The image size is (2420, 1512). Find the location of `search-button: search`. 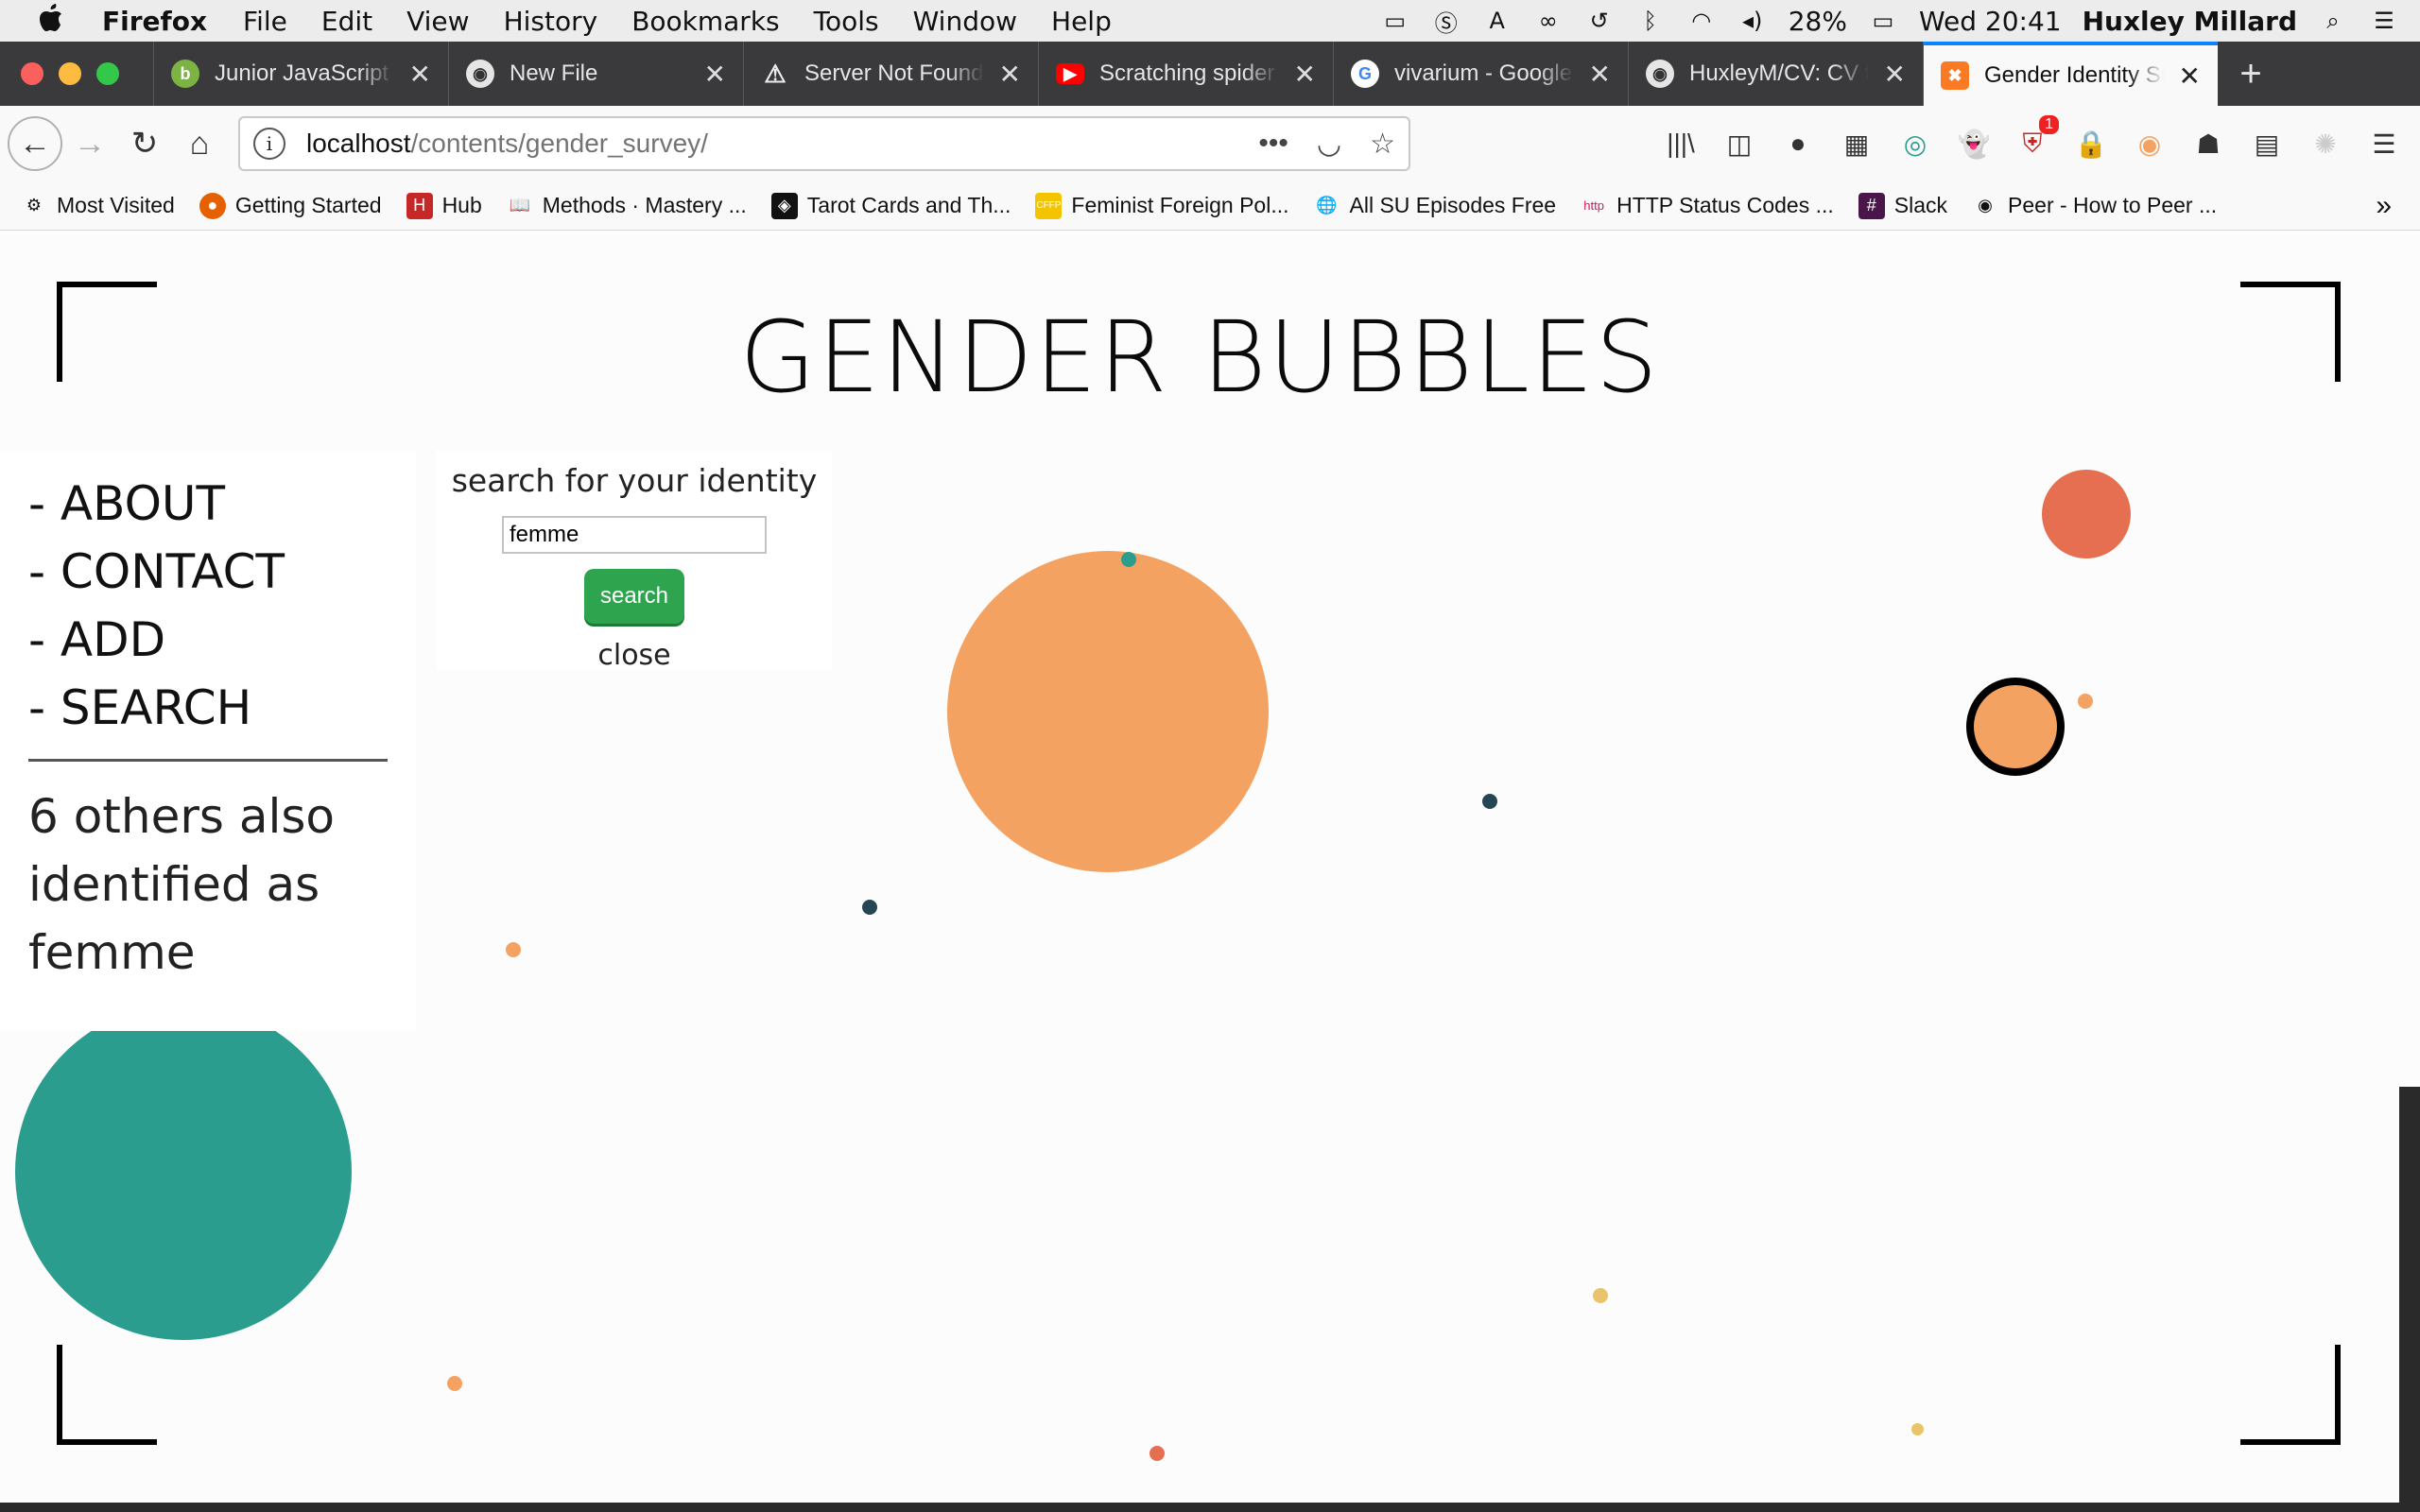

search-button: search is located at coordinates (634, 596).